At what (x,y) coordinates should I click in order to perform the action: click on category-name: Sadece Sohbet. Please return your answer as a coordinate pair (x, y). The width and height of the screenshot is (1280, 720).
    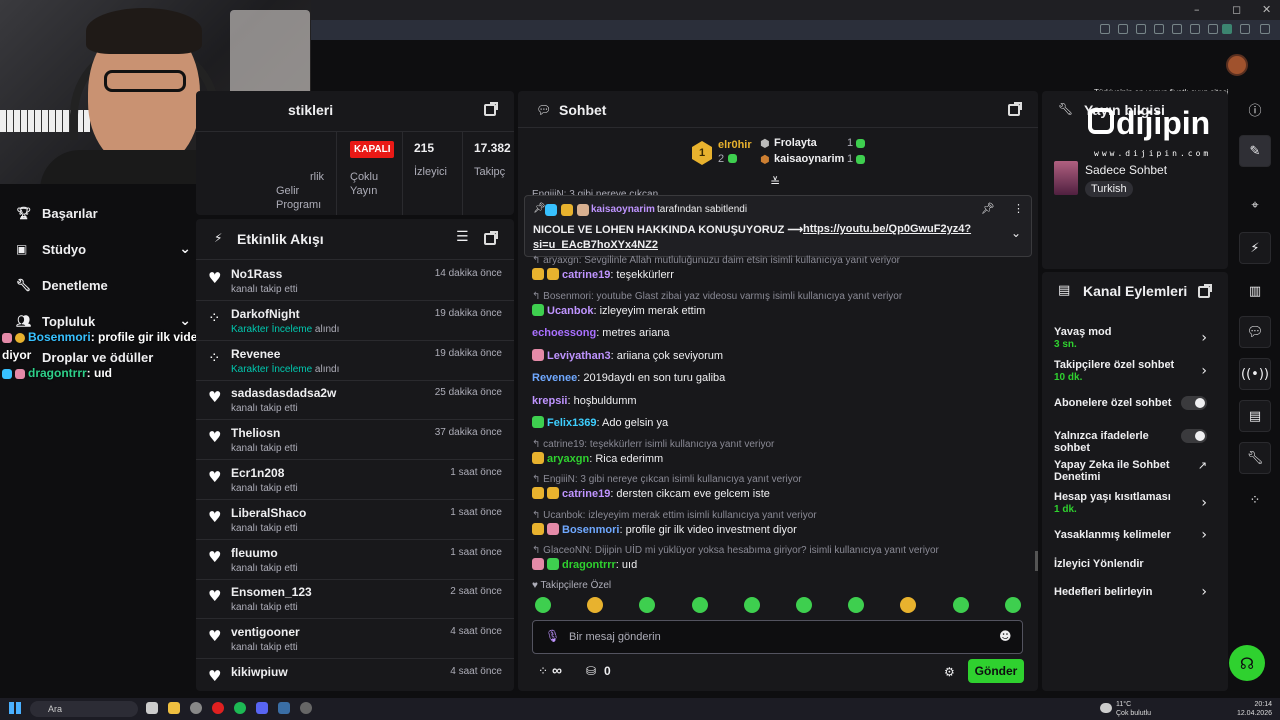
    Looking at the image, I should click on (1126, 170).